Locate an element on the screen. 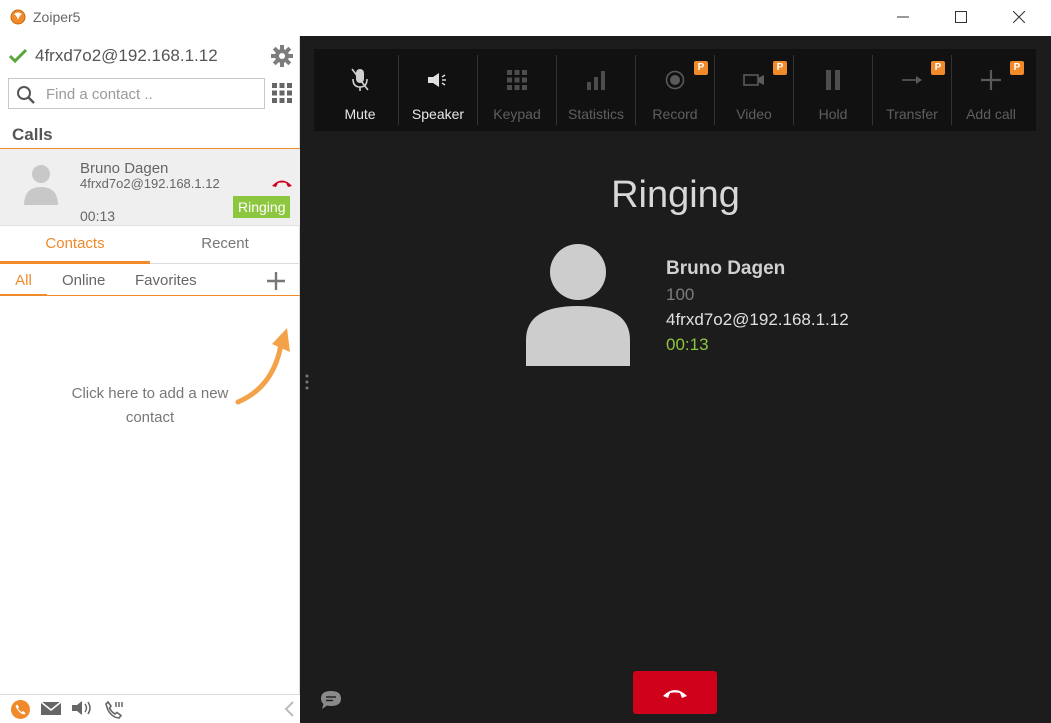 This screenshot has width=1051, height=723. curved-arrow-icon is located at coordinates (262, 368).